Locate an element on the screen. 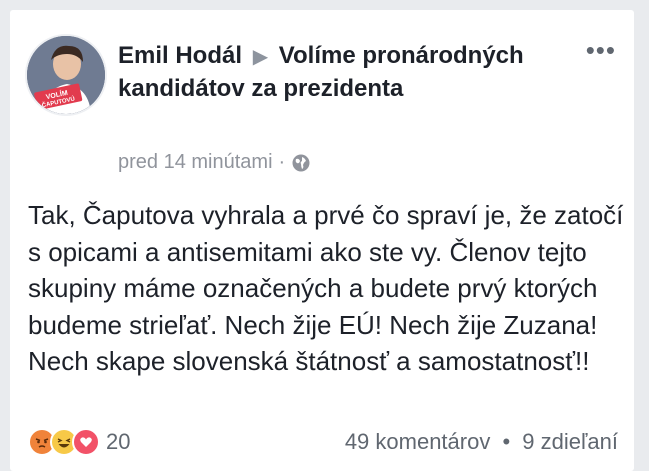  more-options-button: ••• is located at coordinates (601, 50).